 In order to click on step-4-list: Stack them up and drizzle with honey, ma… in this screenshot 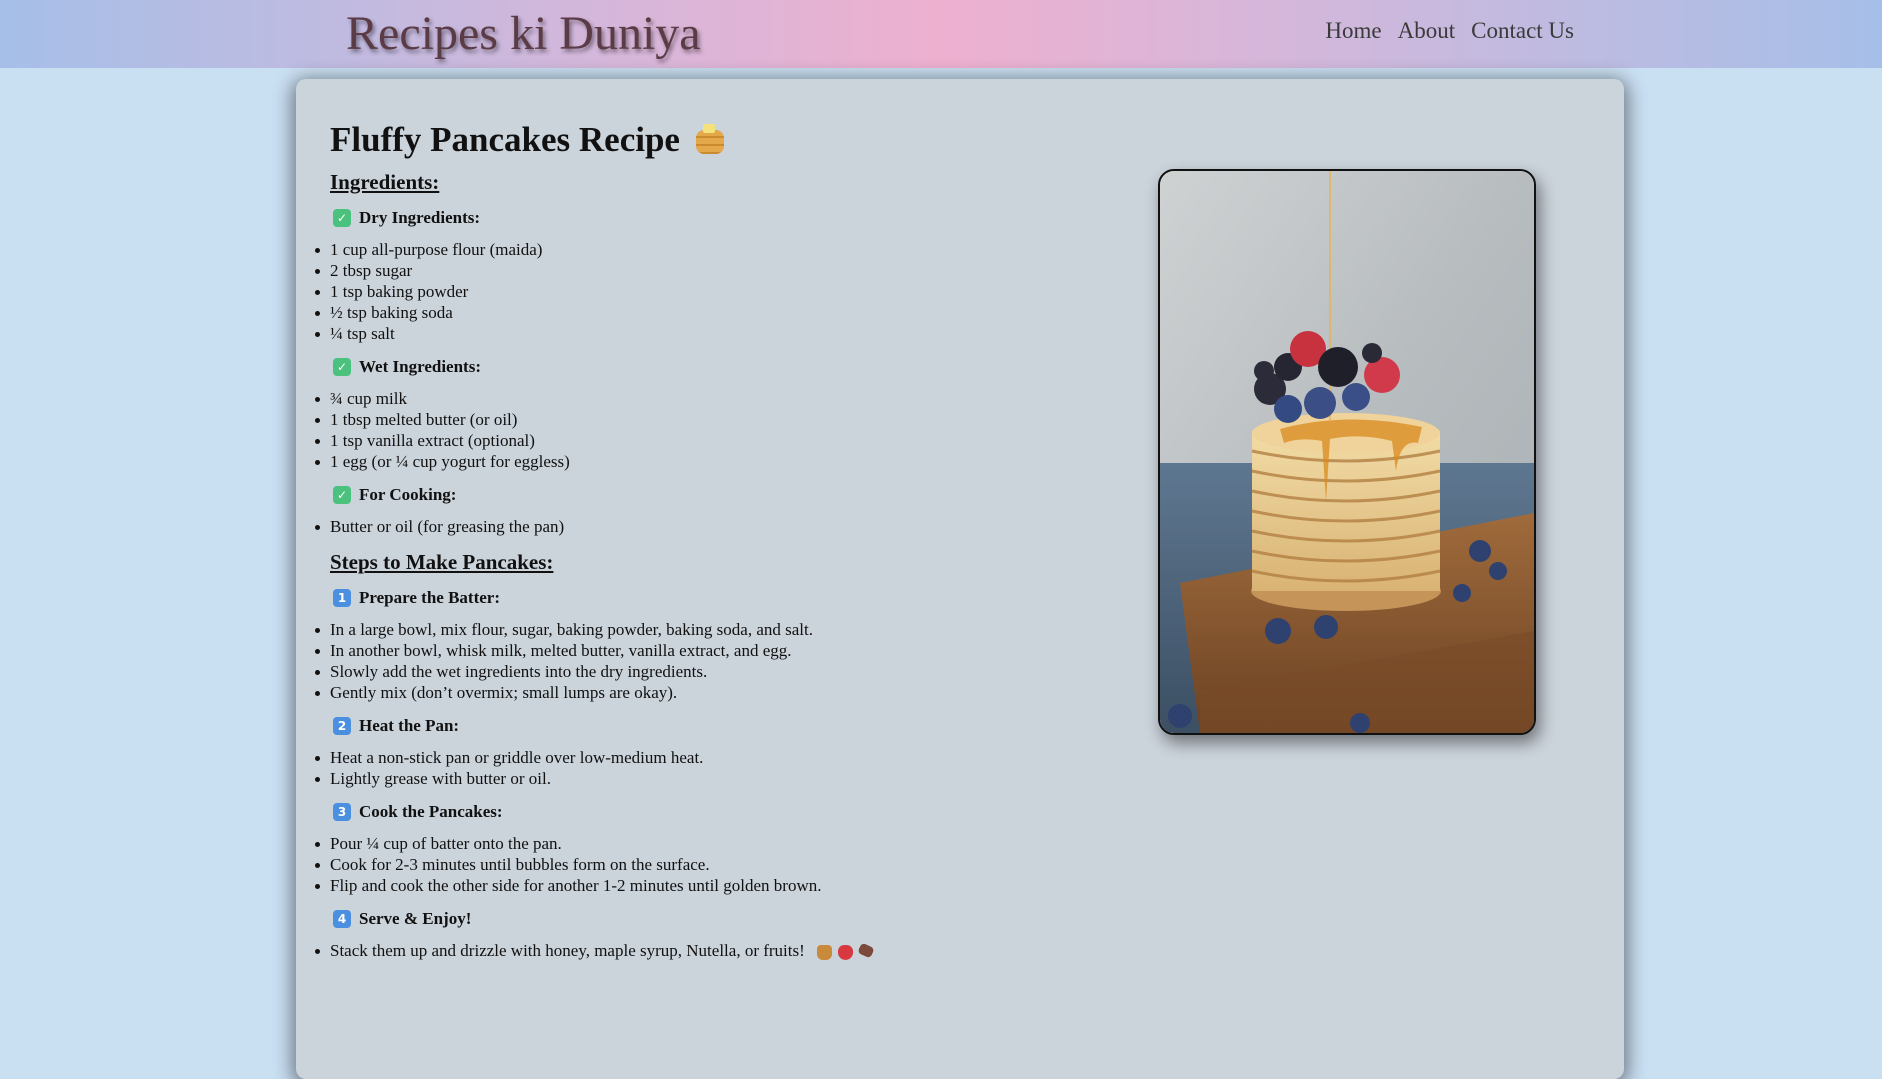, I will do `click(682, 950)`.